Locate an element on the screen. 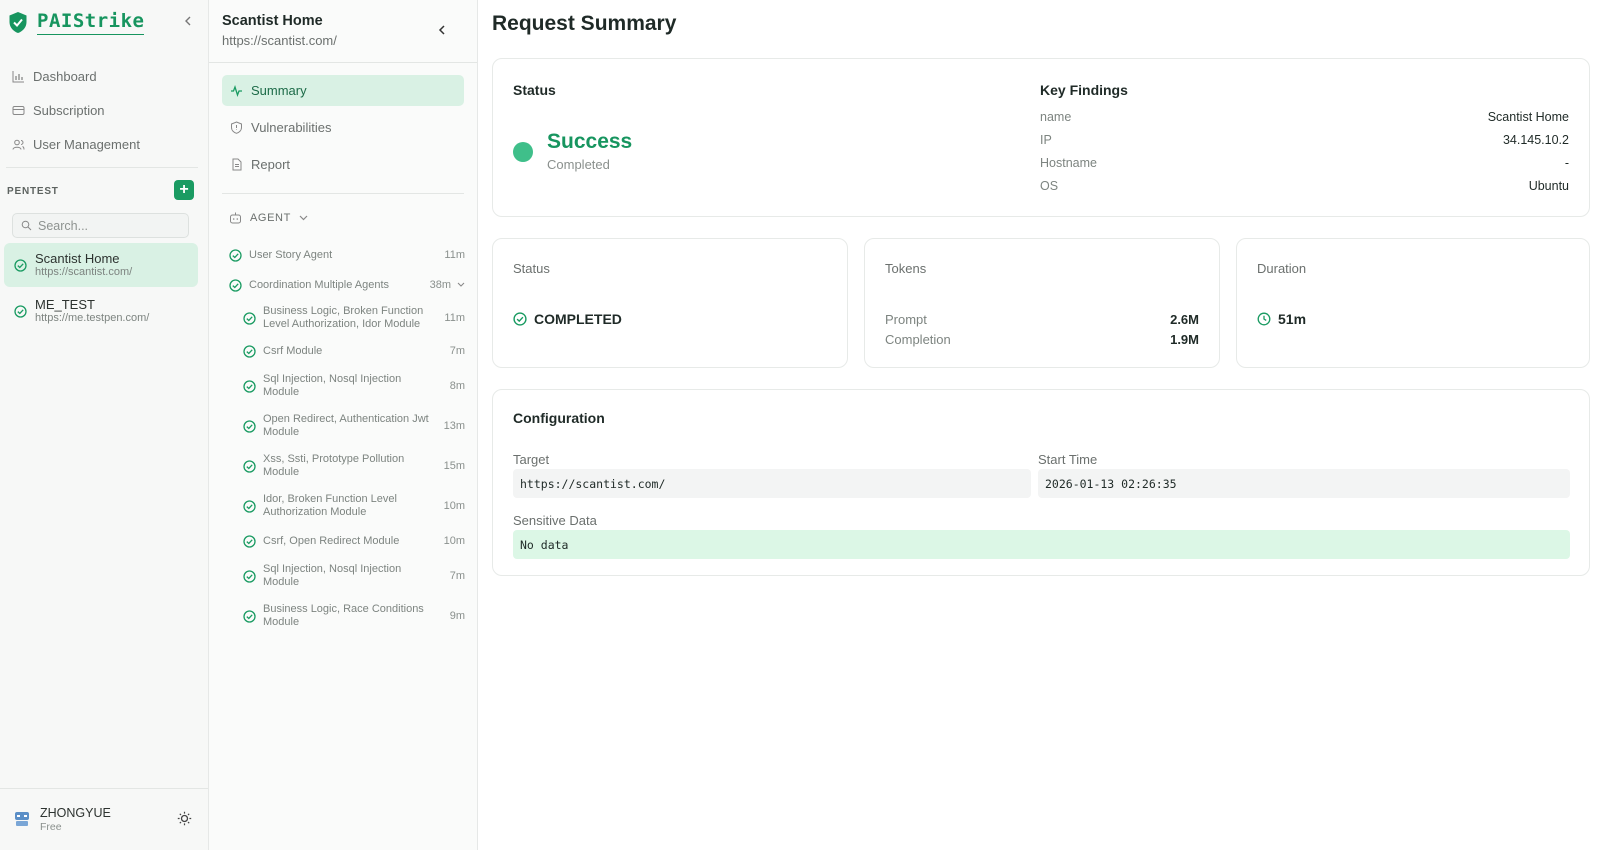 Image resolution: width=1600 pixels, height=850 pixels. robot-avatar-icon is located at coordinates (22, 819).